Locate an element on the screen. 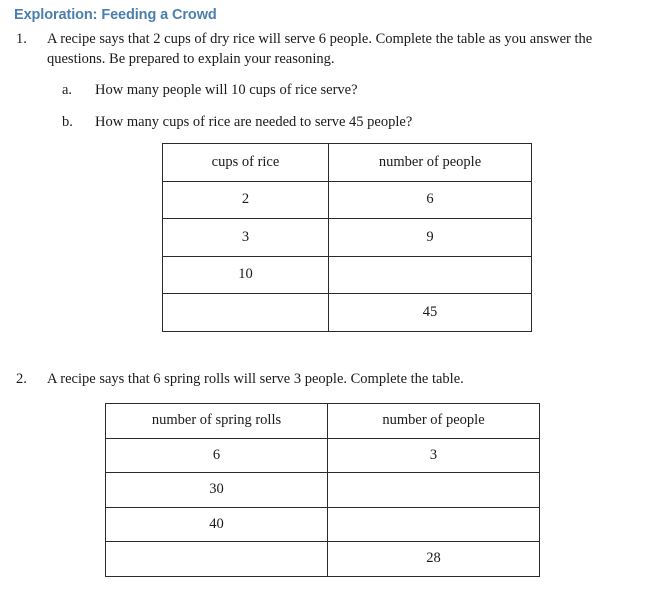 This screenshot has height=597, width=654. rolls-cell-r2c1: 30 is located at coordinates (216, 490).